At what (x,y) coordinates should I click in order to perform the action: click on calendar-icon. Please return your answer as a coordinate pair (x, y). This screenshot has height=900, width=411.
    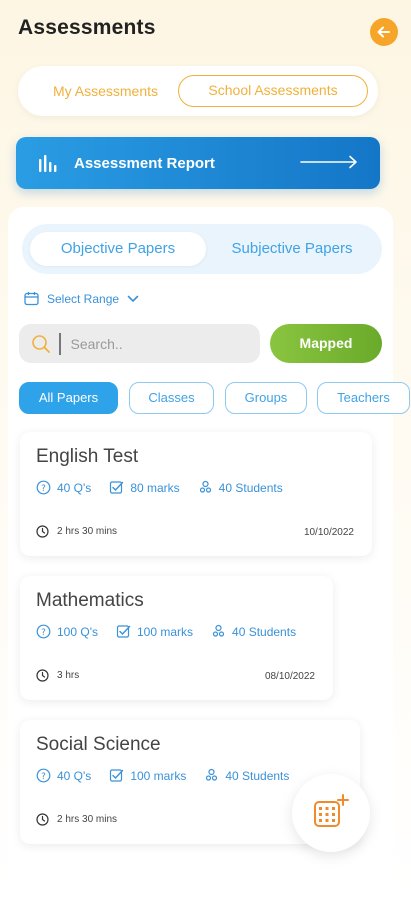
    Looking at the image, I should click on (31, 299).